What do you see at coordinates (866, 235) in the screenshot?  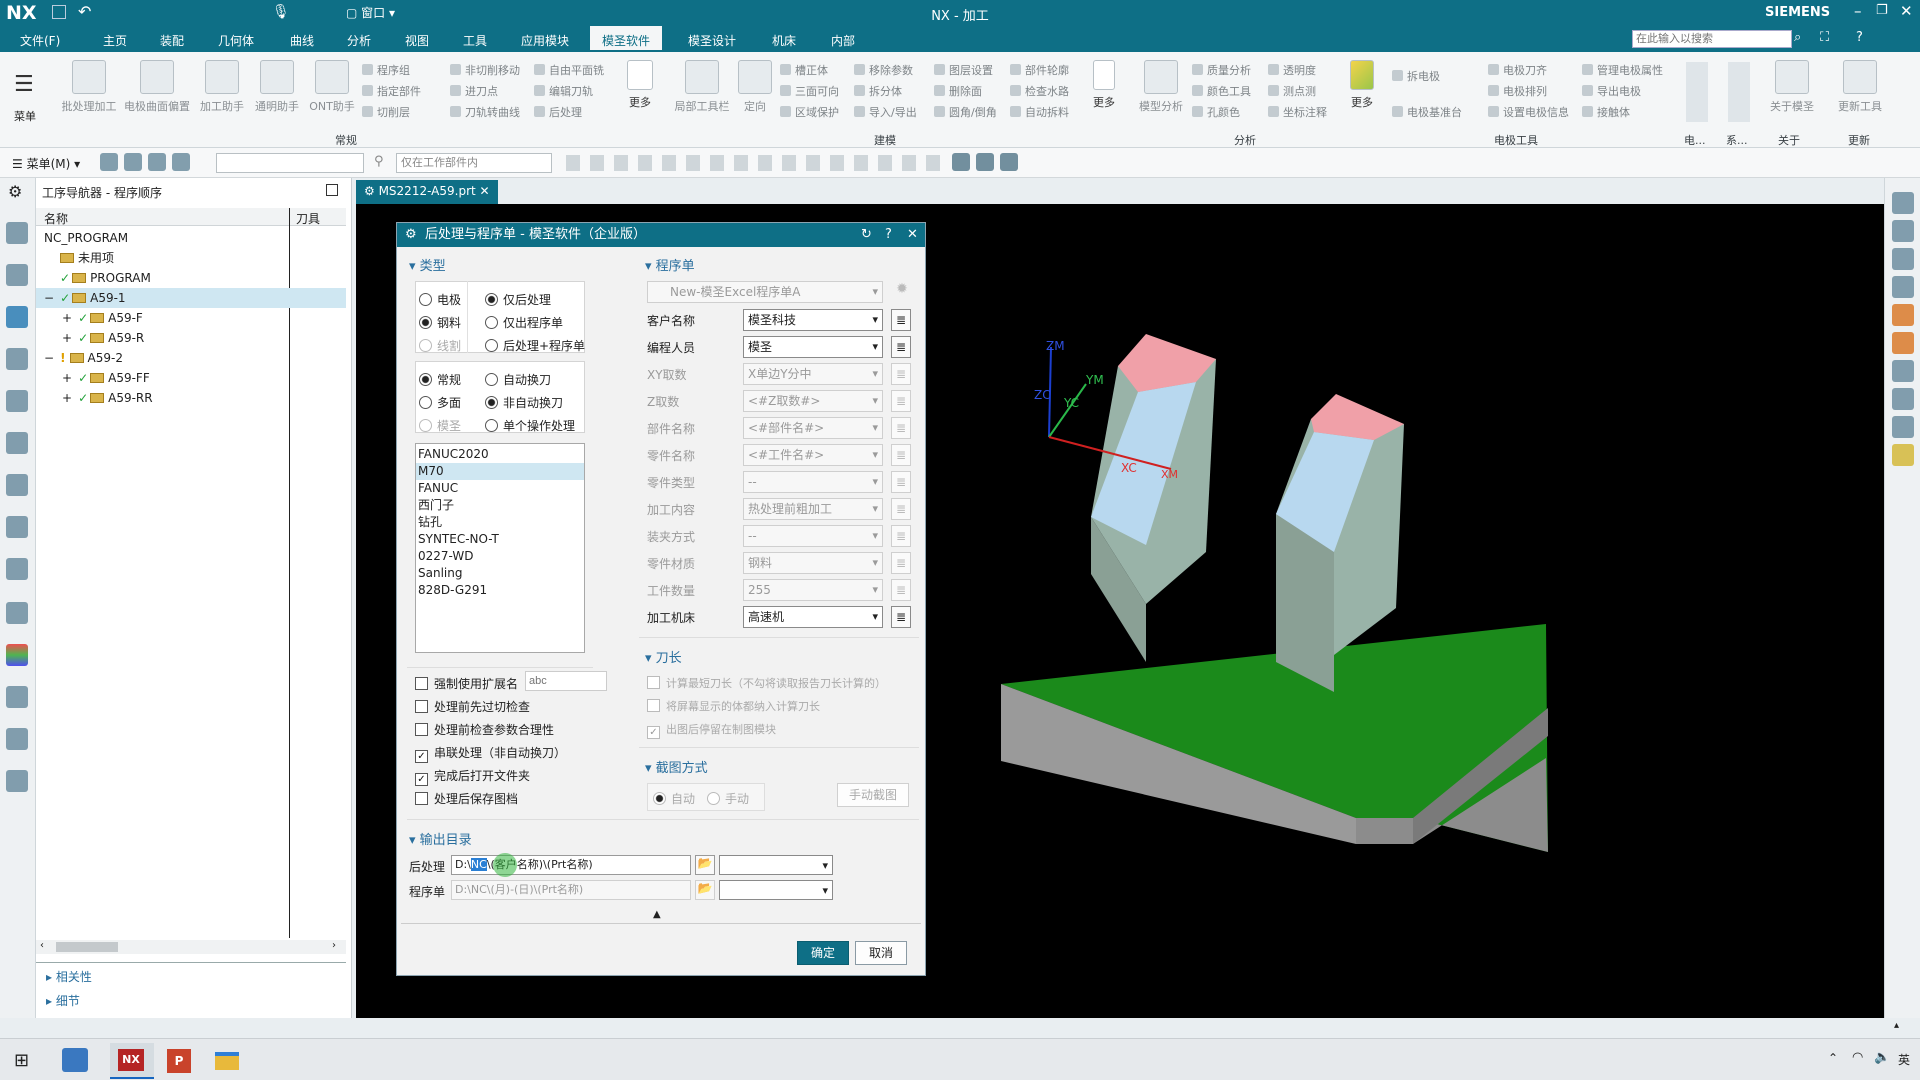 I see `reset-icon: ↻` at bounding box center [866, 235].